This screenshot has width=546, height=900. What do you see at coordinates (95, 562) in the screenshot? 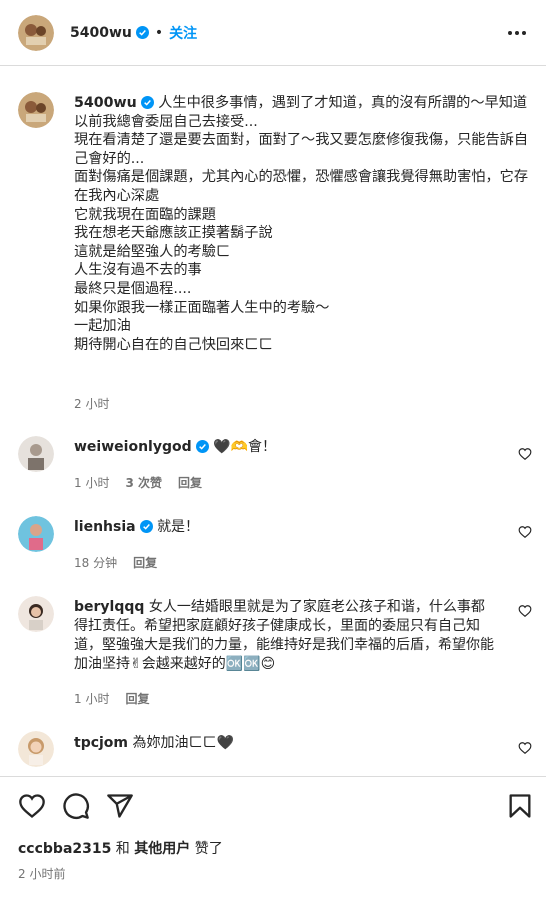
I see `comment-time: 18 分钟` at bounding box center [95, 562].